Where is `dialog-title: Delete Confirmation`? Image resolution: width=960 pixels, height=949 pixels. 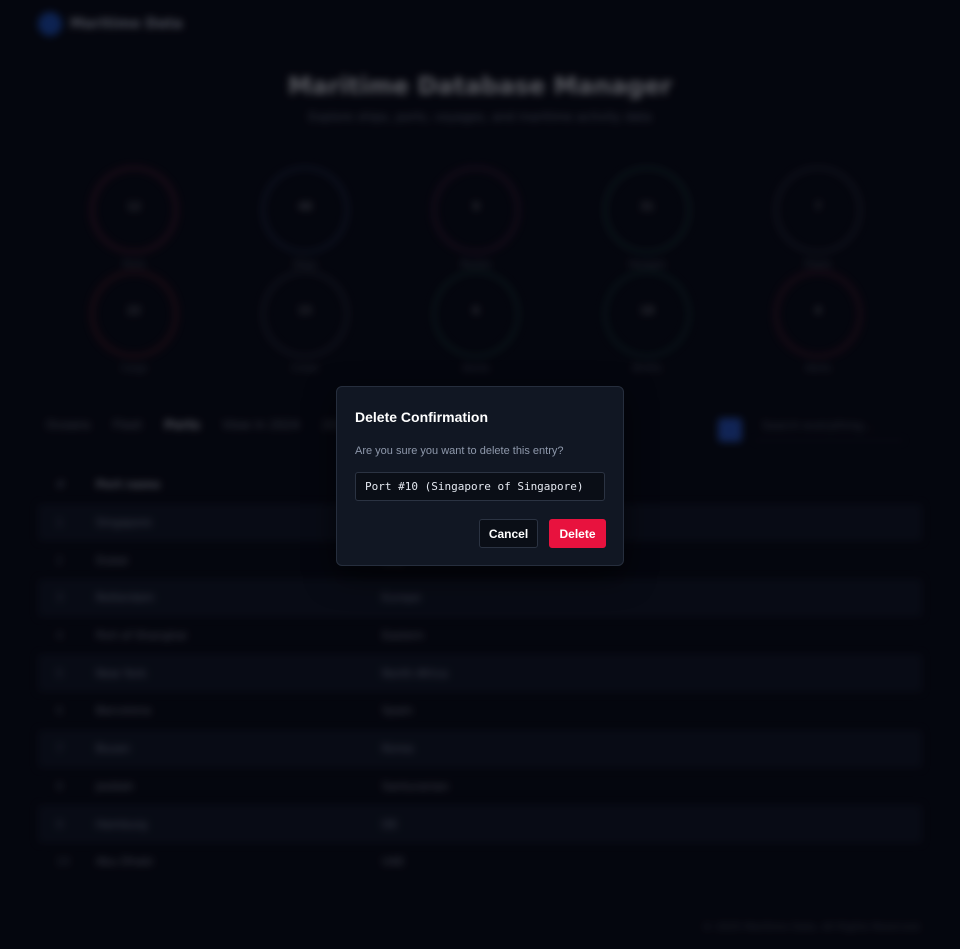
dialog-title: Delete Confirmation is located at coordinates (422, 417).